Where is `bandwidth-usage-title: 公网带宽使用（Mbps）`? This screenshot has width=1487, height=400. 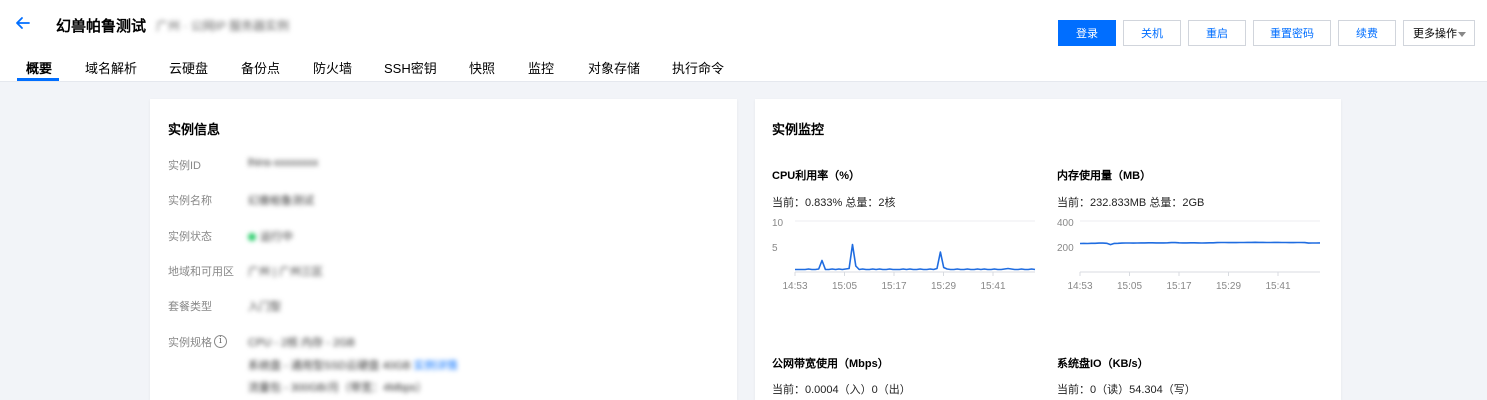
bandwidth-usage-title: 公网带宽使用（Mbps） is located at coordinates (830, 364).